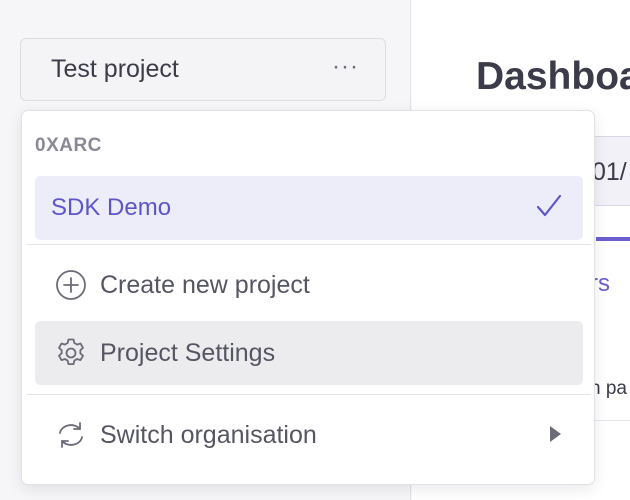  Describe the element at coordinates (549, 205) in the screenshot. I see `checkmark-icon` at that location.